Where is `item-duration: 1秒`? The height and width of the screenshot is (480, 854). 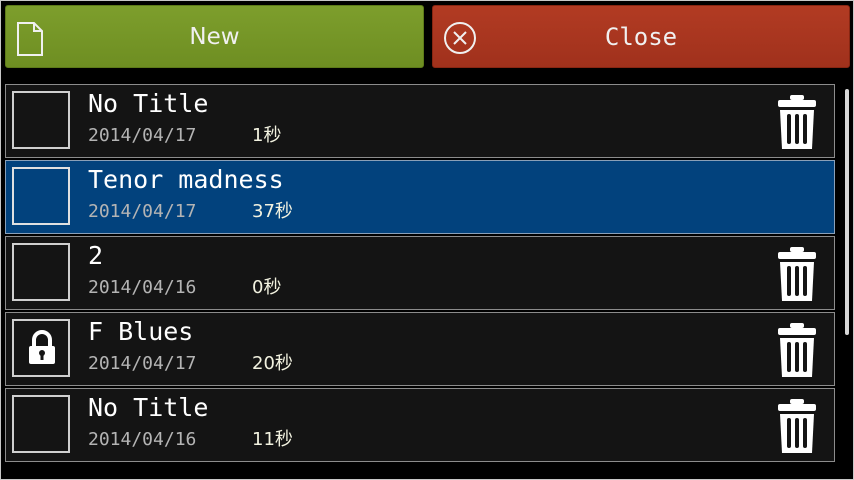 item-duration: 1秒 is located at coordinates (267, 135).